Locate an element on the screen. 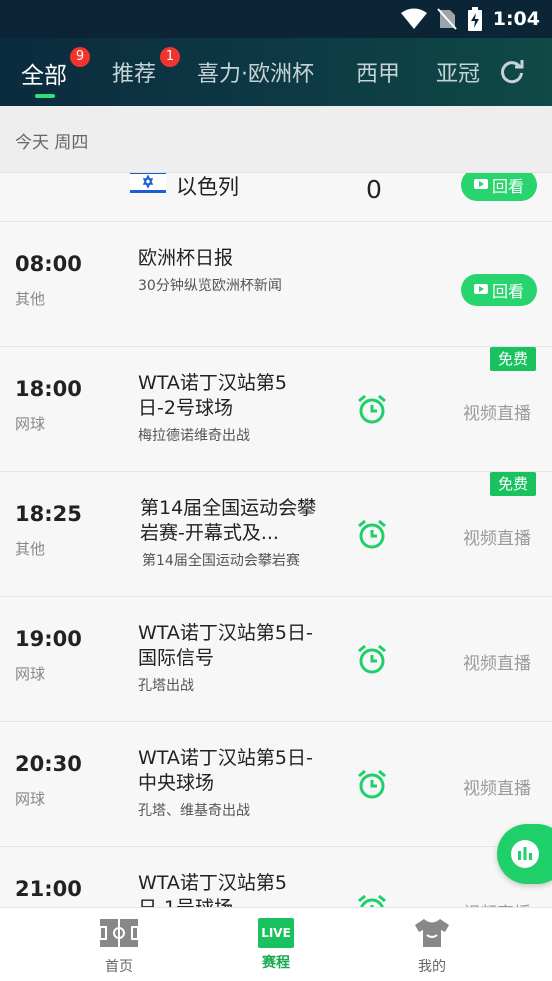 Image resolution: width=552 pixels, height=981 pixels. tab-laliga: 西甲 is located at coordinates (378, 72).